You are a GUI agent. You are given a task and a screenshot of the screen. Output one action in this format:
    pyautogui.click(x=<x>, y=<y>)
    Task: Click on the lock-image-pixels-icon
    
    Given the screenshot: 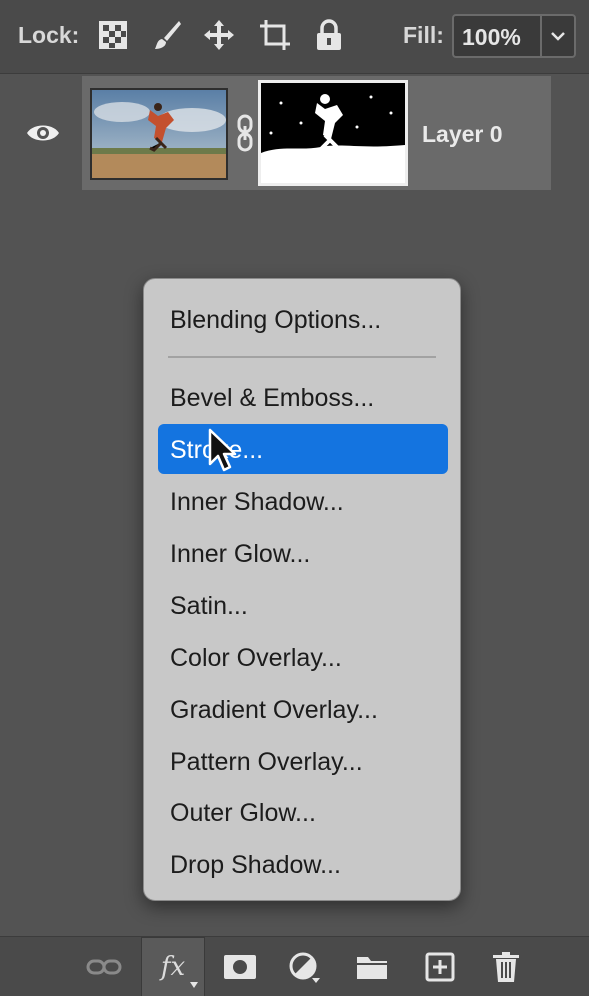 What is the action you would take?
    pyautogui.click(x=167, y=35)
    